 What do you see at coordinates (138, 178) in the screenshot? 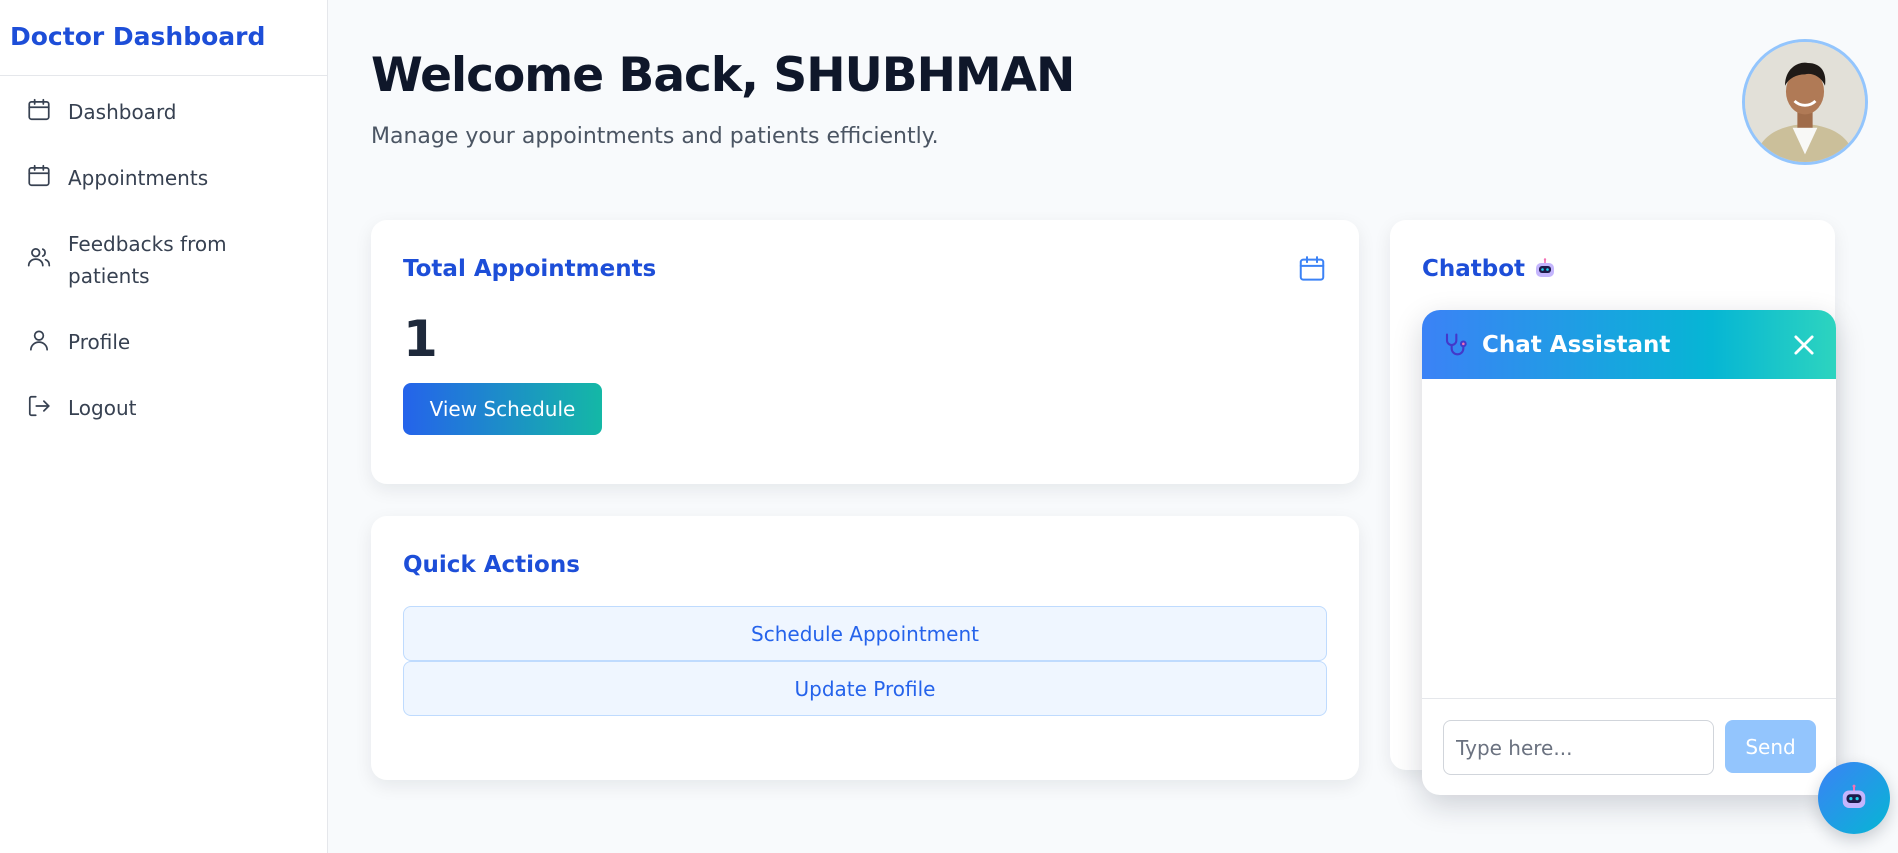
I see `sidebar-item-label: Appointments` at bounding box center [138, 178].